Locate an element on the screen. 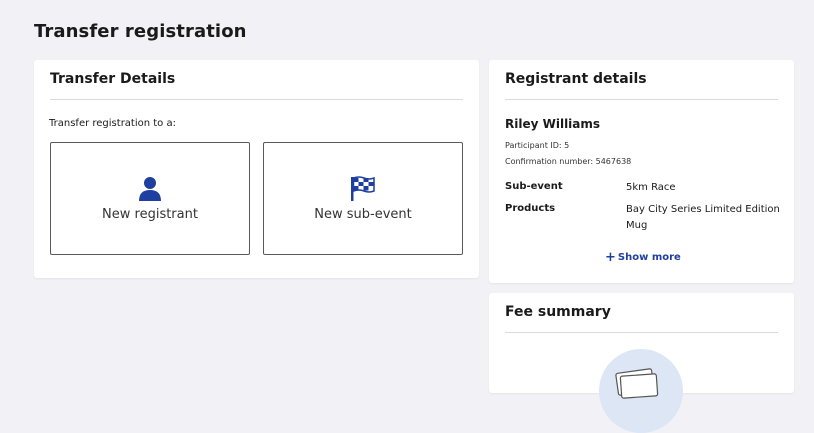  new-sub-event-label: New sub-event is located at coordinates (363, 214).